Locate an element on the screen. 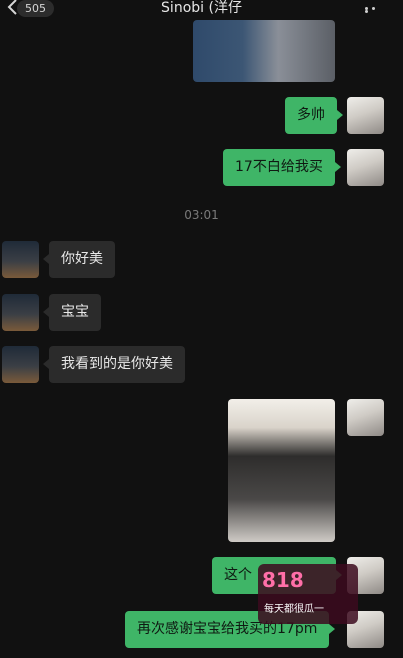  site-watermark: 818 每天都很瓜一 is located at coordinates (308, 594).